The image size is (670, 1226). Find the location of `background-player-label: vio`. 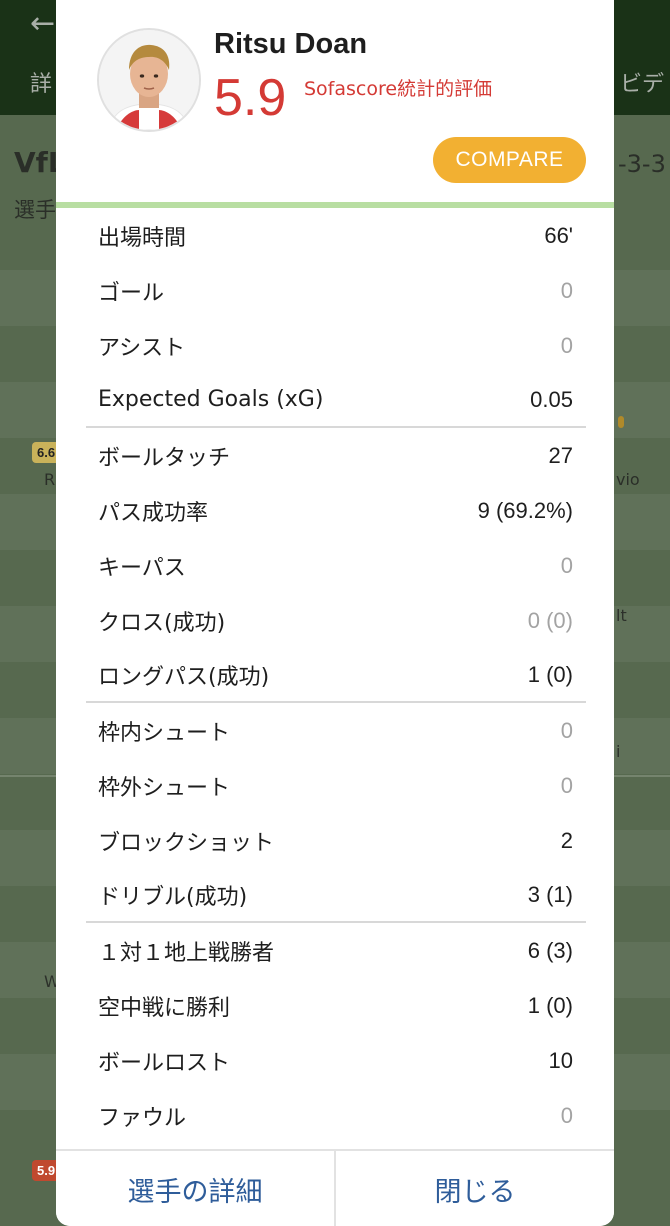

background-player-label: vio is located at coordinates (628, 479).